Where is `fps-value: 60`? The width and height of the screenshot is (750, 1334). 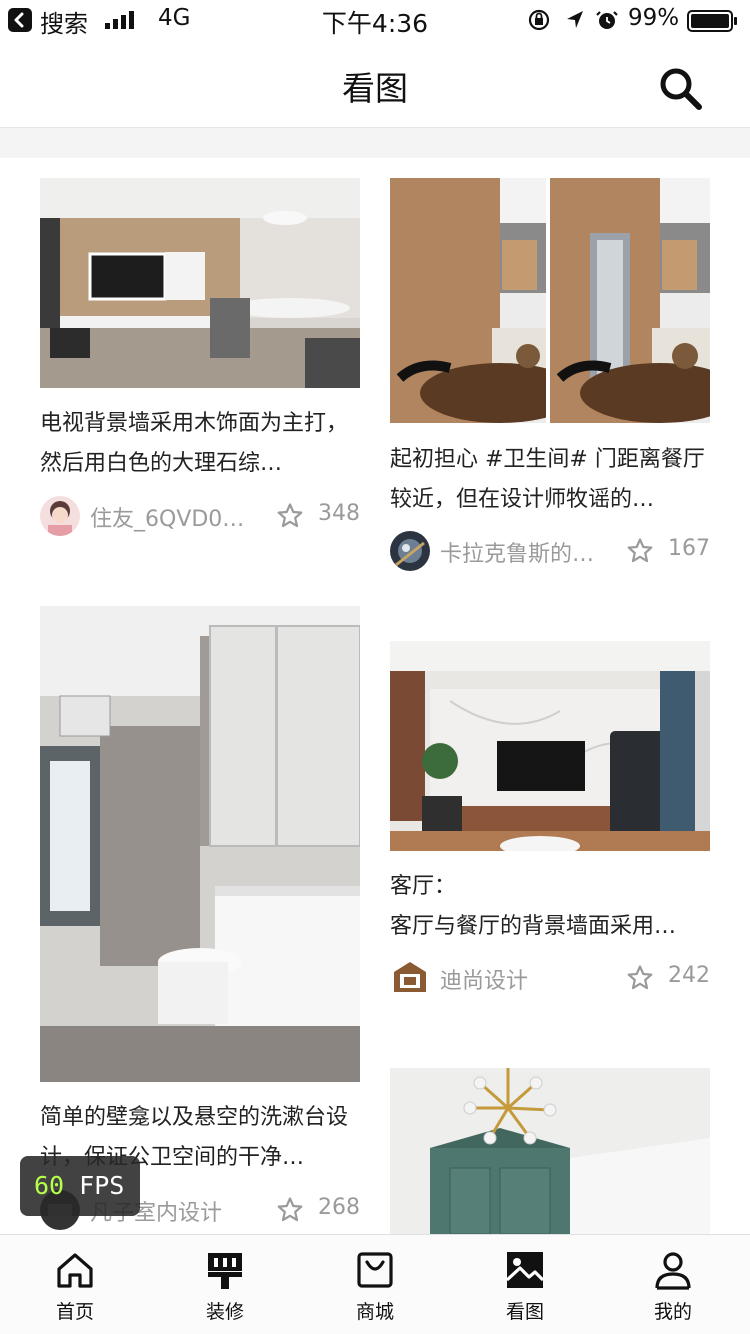 fps-value: 60 is located at coordinates (49, 1185).